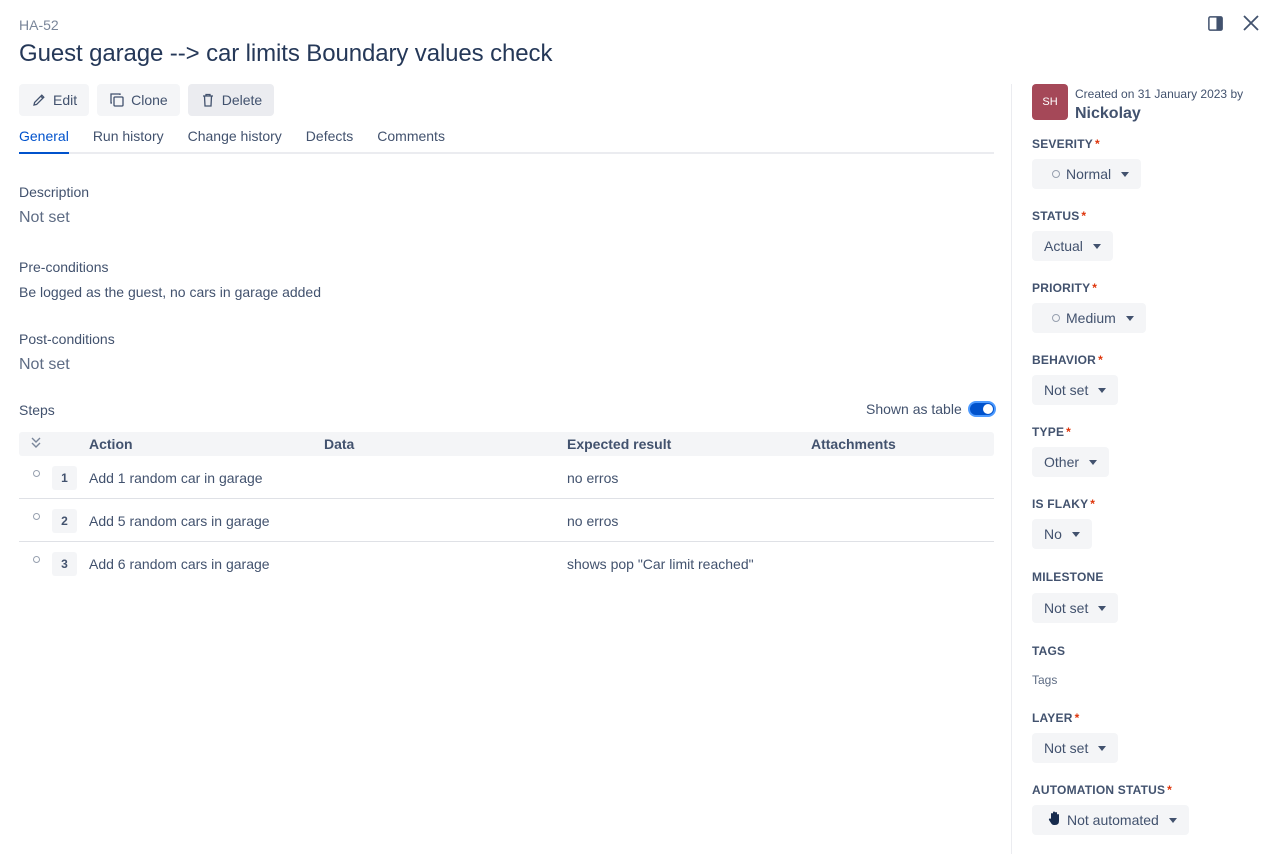  Describe the element at coordinates (1062, 462) in the screenshot. I see `type-value: Other` at that location.